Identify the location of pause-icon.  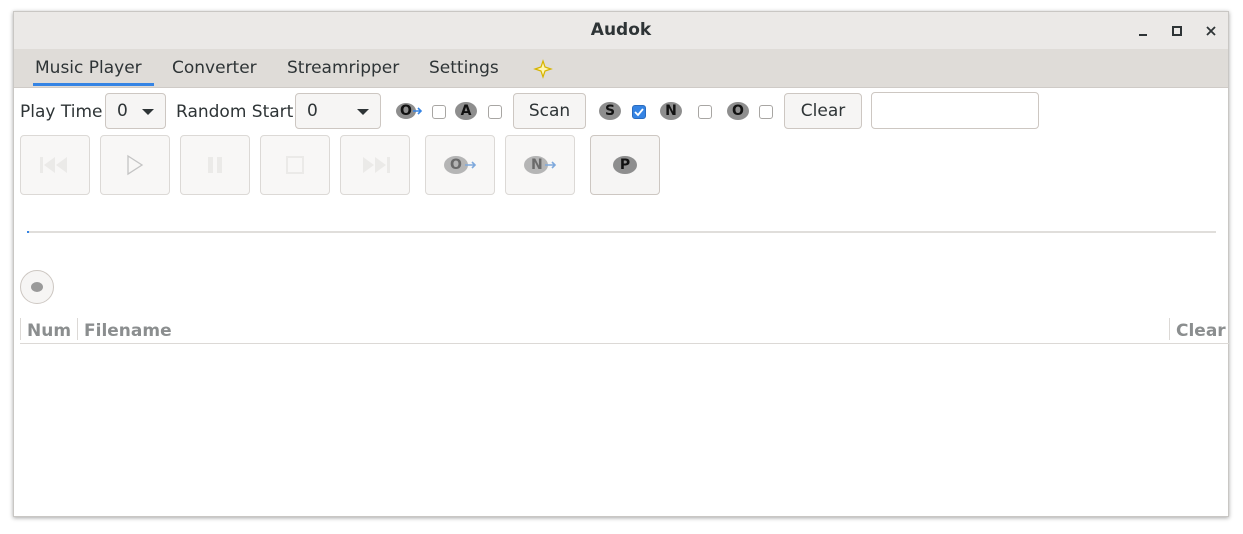
(215, 165).